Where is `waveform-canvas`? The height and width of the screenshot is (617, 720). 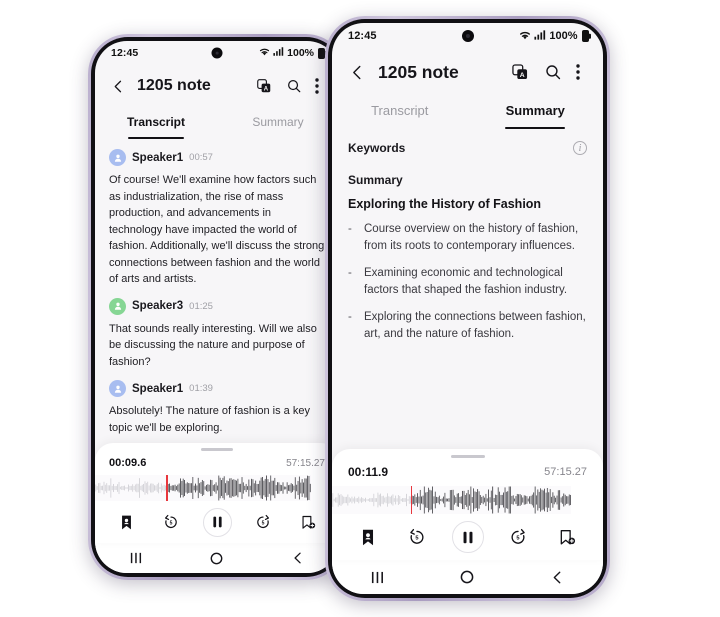
waveform-canvas is located at coordinates (203, 488).